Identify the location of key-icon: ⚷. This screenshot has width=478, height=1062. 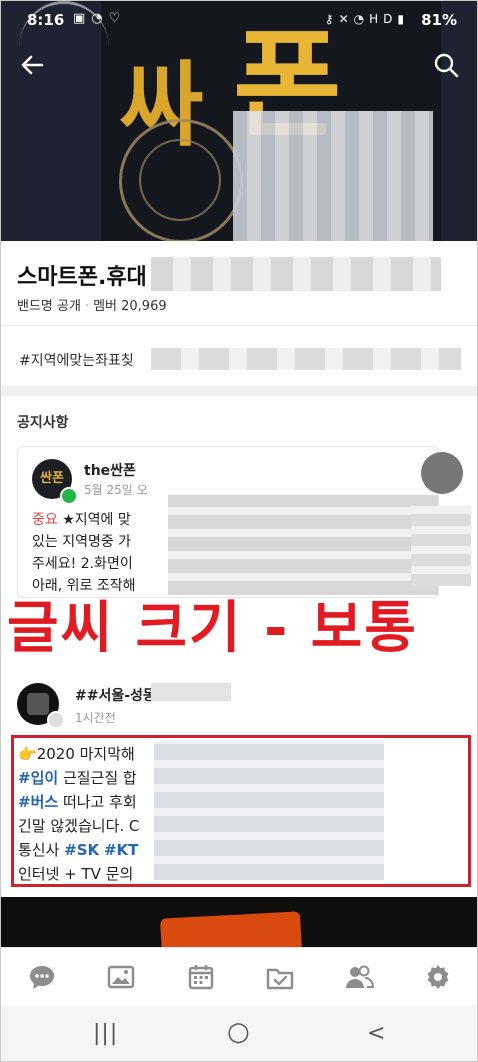
(331, 19).